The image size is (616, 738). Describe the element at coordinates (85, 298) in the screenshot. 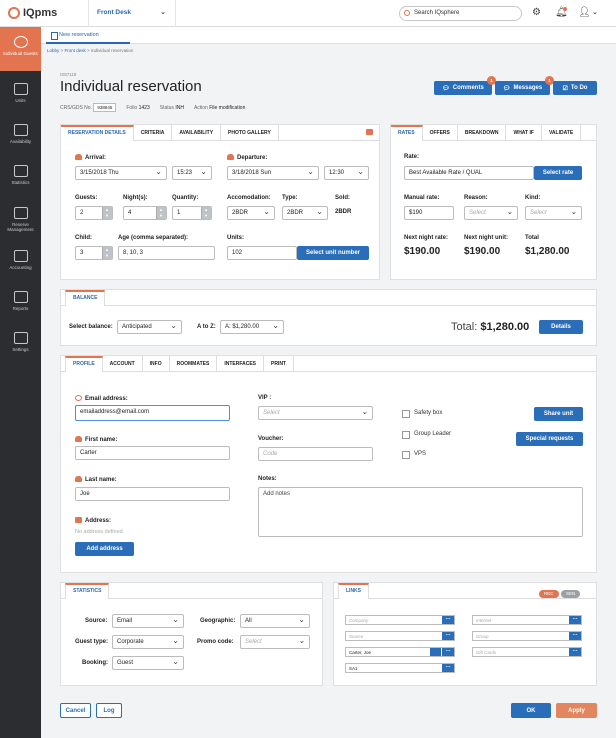

I see `tab-balance: BALANCE` at that location.